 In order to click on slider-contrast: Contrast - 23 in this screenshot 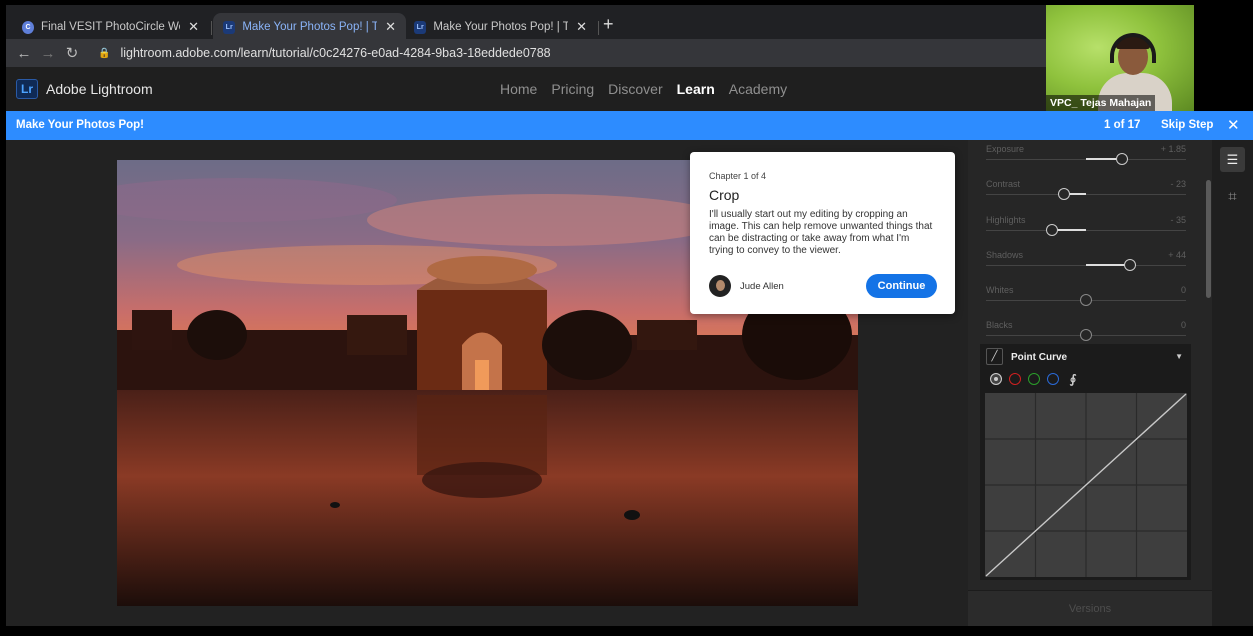, I will do `click(1086, 192)`.